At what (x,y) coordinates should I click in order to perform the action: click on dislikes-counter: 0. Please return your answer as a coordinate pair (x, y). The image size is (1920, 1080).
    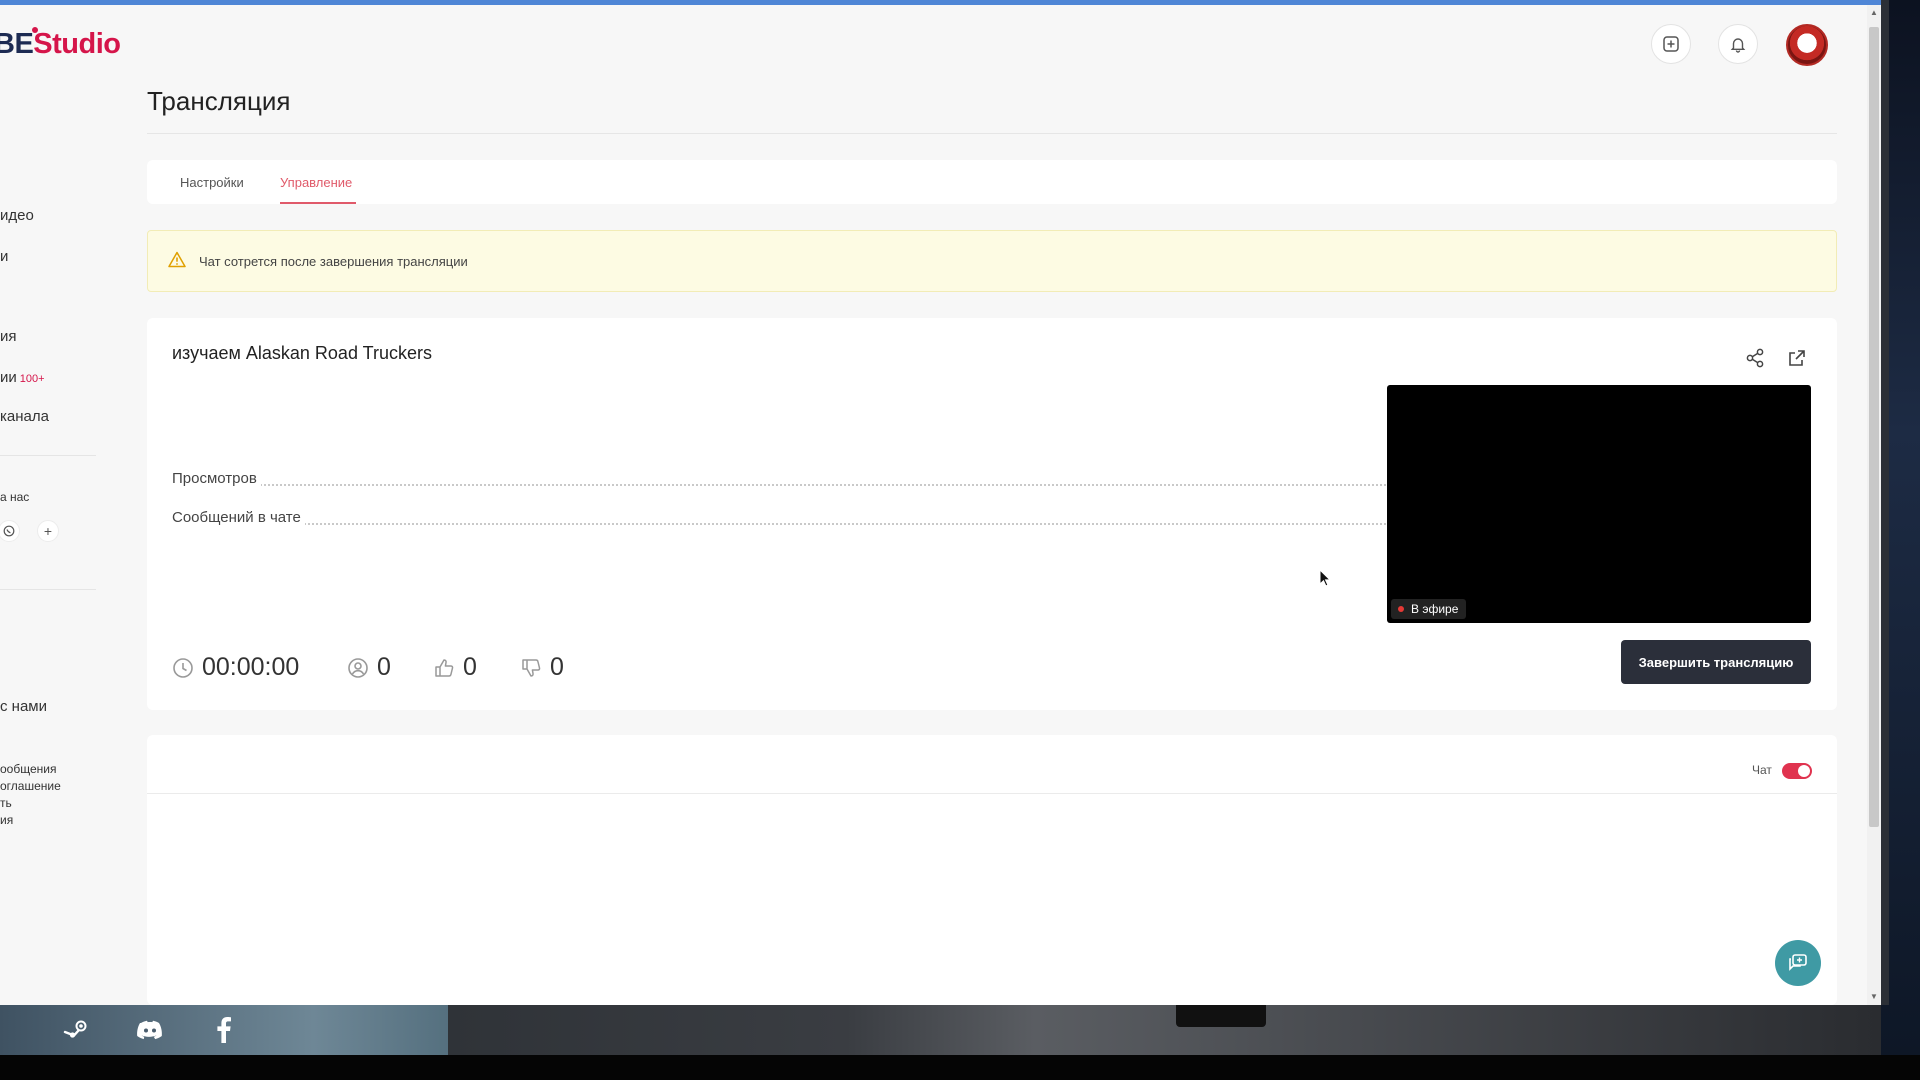
    Looking at the image, I should click on (542, 667).